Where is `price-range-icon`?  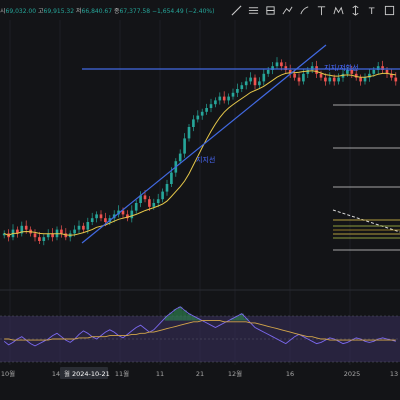 price-range-icon is located at coordinates (355, 10).